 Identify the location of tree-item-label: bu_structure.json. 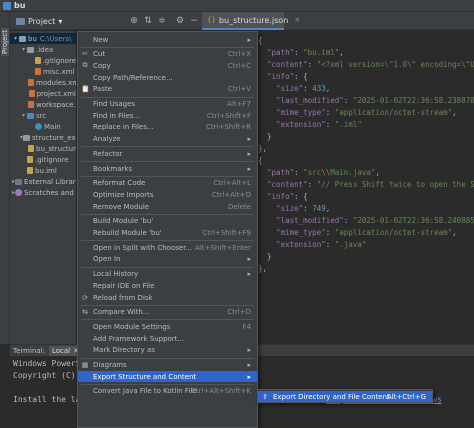
(56, 148).